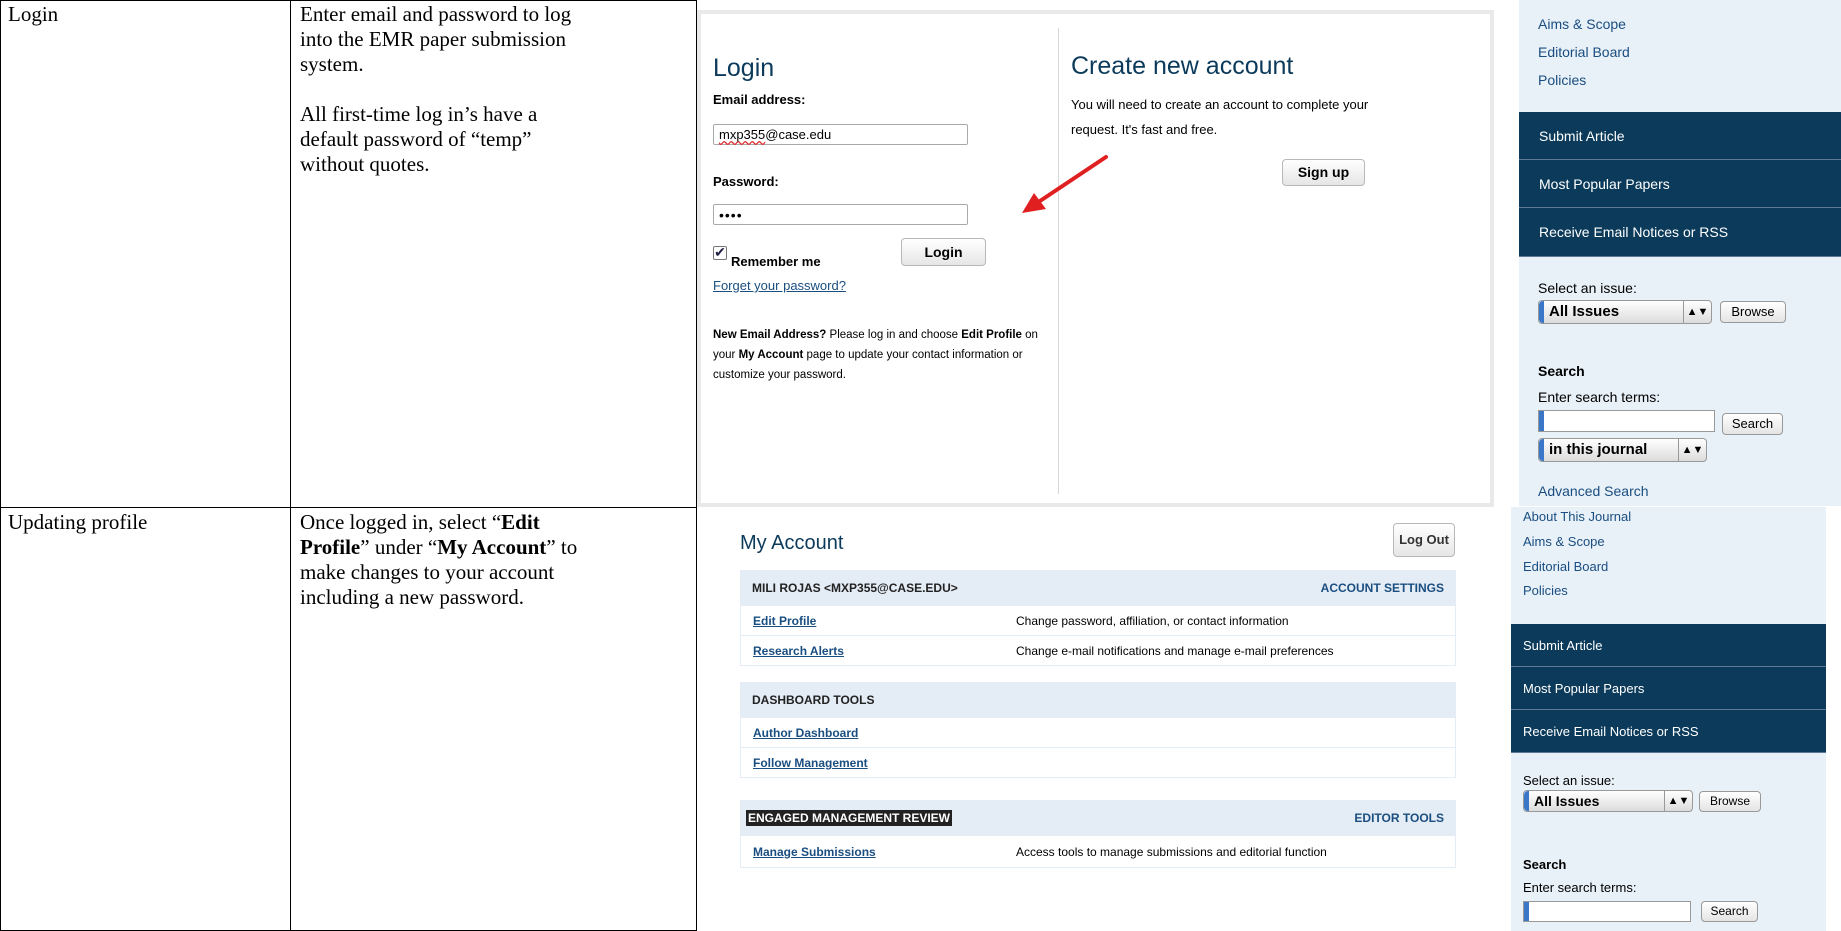  Describe the element at coordinates (365, 164) in the screenshot. I see `desc-line: without quotes.` at that location.